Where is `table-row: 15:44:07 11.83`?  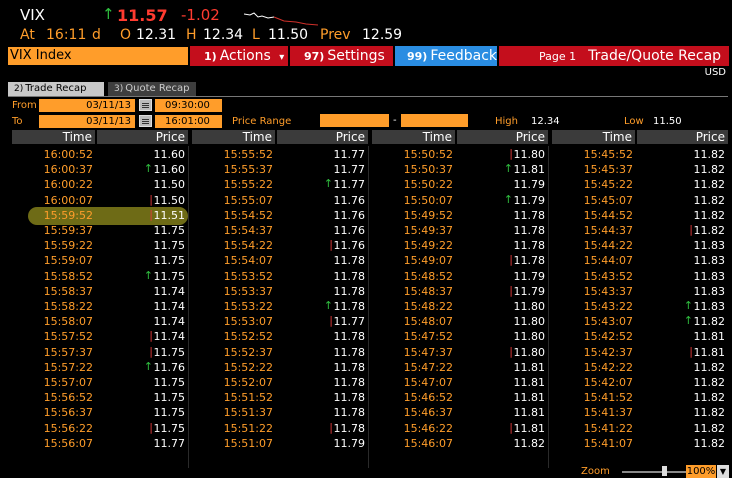
table-row: 15:44:07 11.83 is located at coordinates (640, 259).